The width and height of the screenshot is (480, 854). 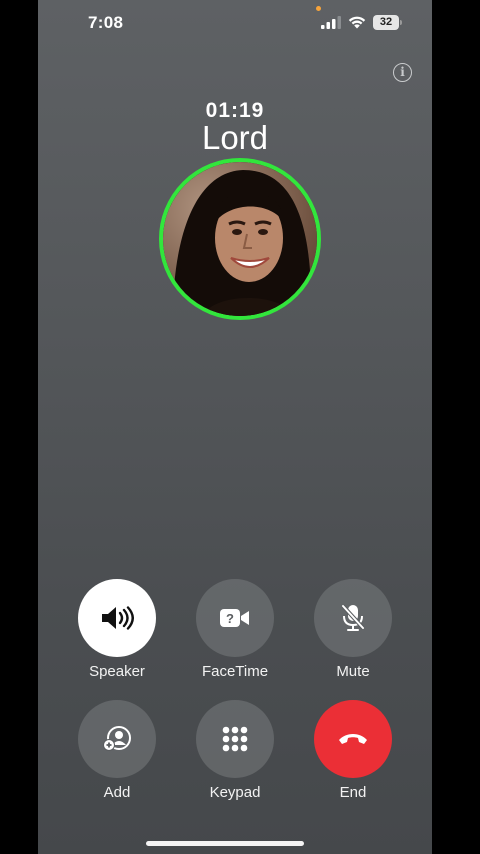 I want to click on add-call-button, so click(x=117, y=739).